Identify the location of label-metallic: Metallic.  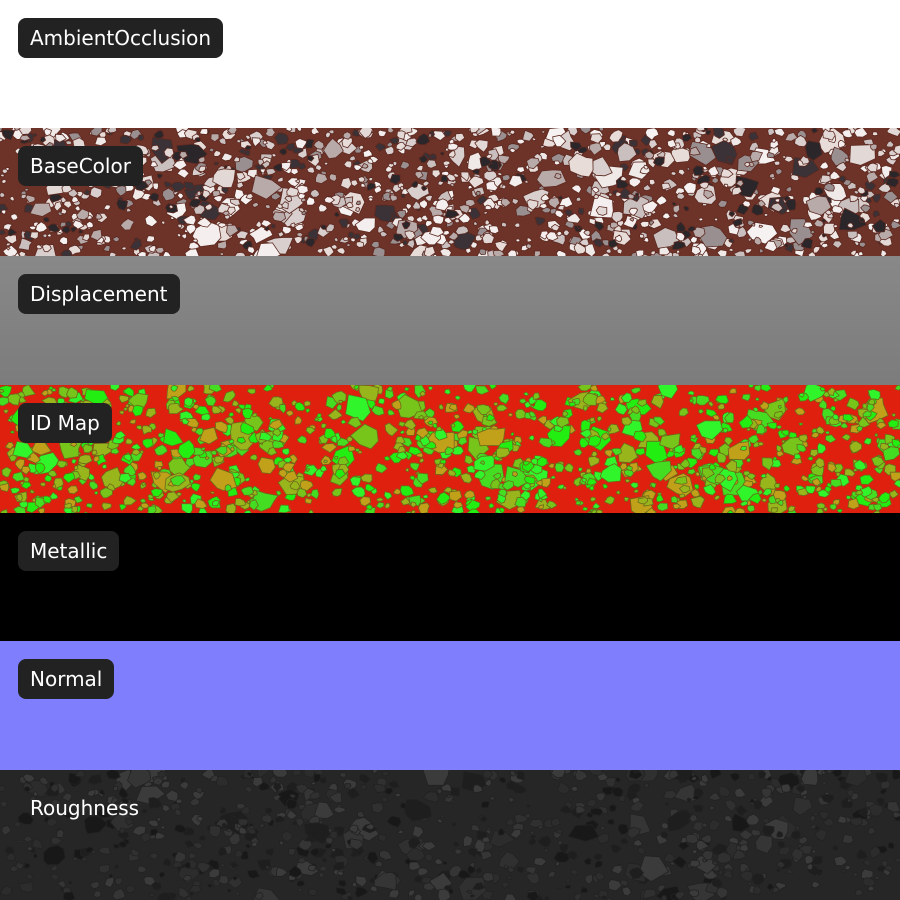
(69, 551).